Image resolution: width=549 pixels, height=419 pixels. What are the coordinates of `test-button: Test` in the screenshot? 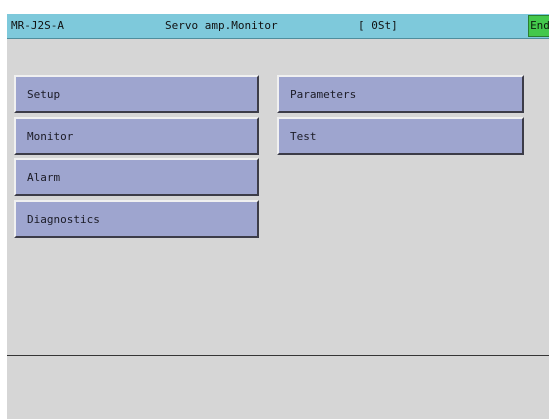 It's located at (400, 136).